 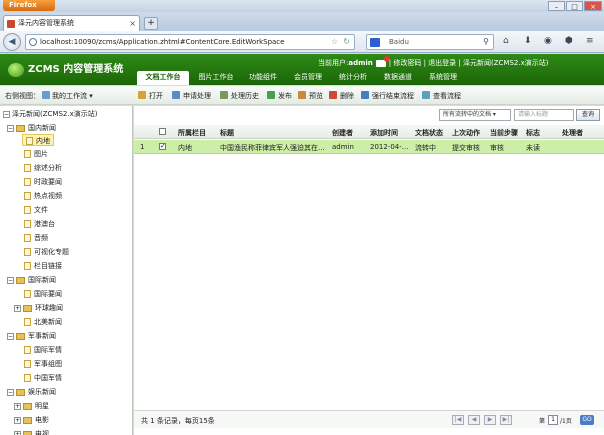 What do you see at coordinates (31, 280) in the screenshot?
I see `tree-group-international: − 国际新闻` at bounding box center [31, 280].